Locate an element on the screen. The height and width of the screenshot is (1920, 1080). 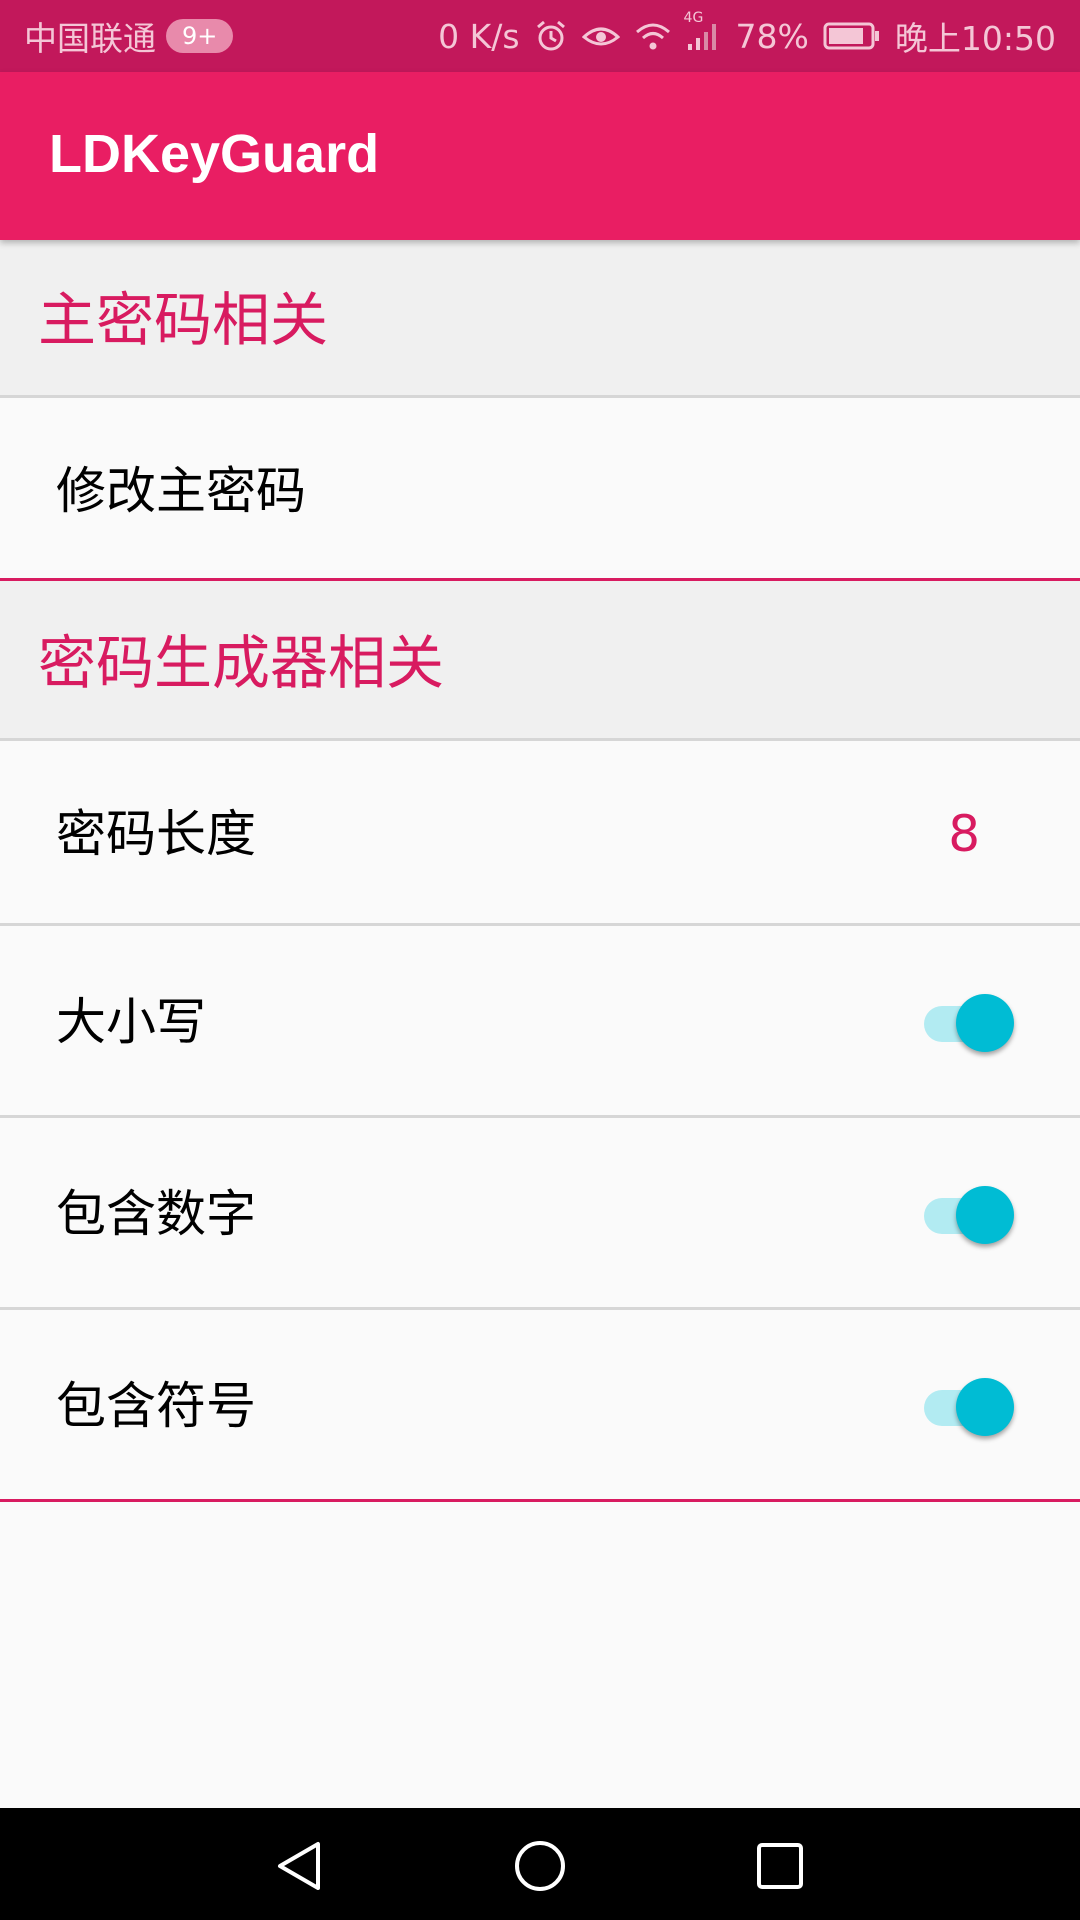
category-title: 主密码相关 is located at coordinates (183, 320).